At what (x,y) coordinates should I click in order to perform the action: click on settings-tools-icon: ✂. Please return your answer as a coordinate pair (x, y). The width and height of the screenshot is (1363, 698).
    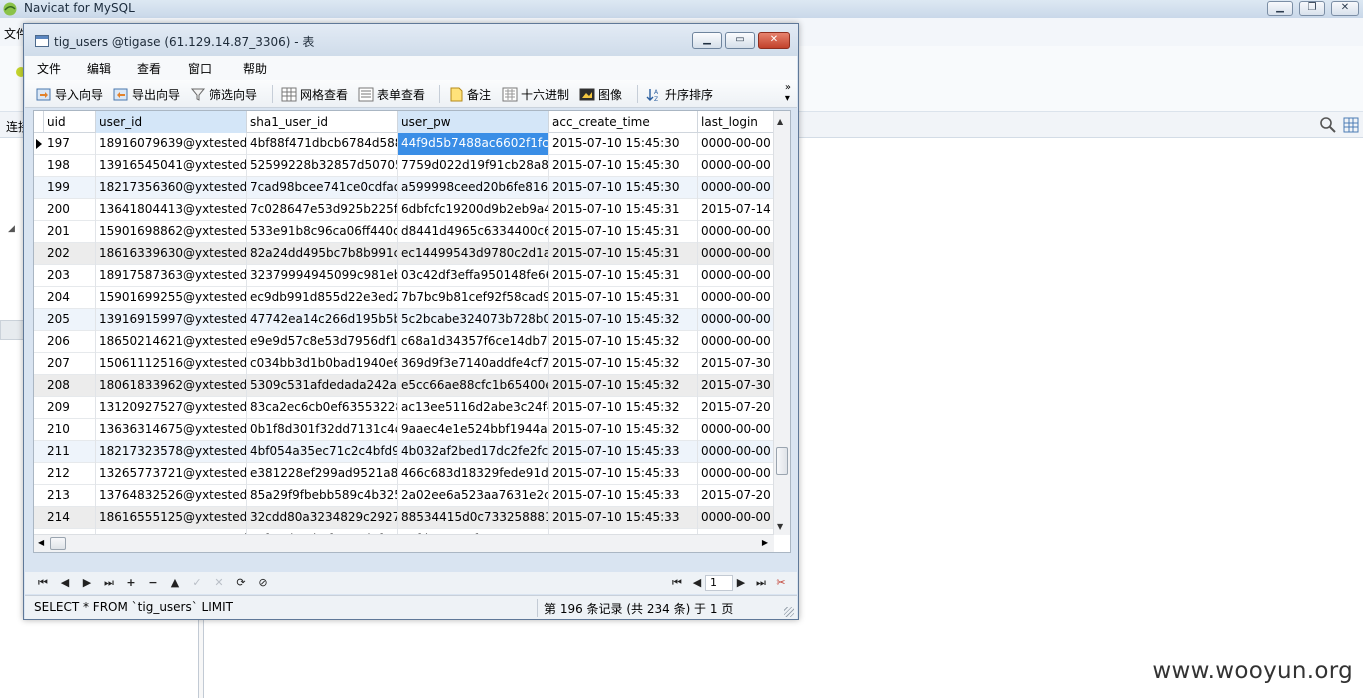
    Looking at the image, I should click on (781, 583).